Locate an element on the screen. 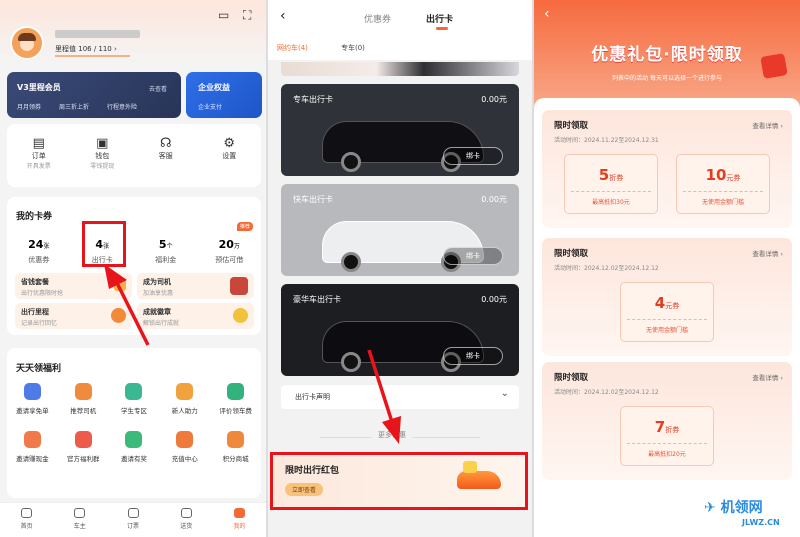  coupon-card: 7折券最高抵扣20元 is located at coordinates (667, 436).